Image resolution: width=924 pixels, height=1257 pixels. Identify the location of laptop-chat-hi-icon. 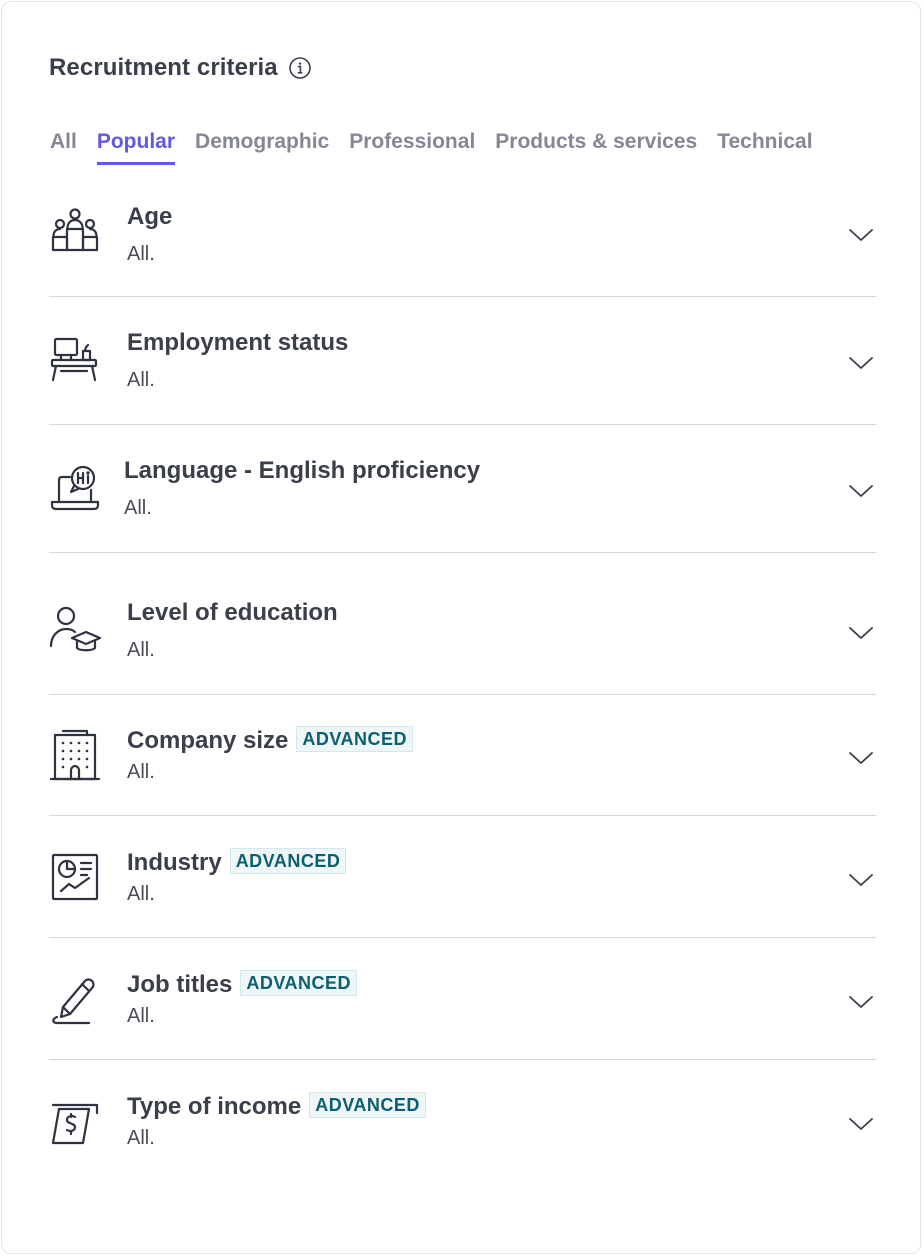
(75, 490).